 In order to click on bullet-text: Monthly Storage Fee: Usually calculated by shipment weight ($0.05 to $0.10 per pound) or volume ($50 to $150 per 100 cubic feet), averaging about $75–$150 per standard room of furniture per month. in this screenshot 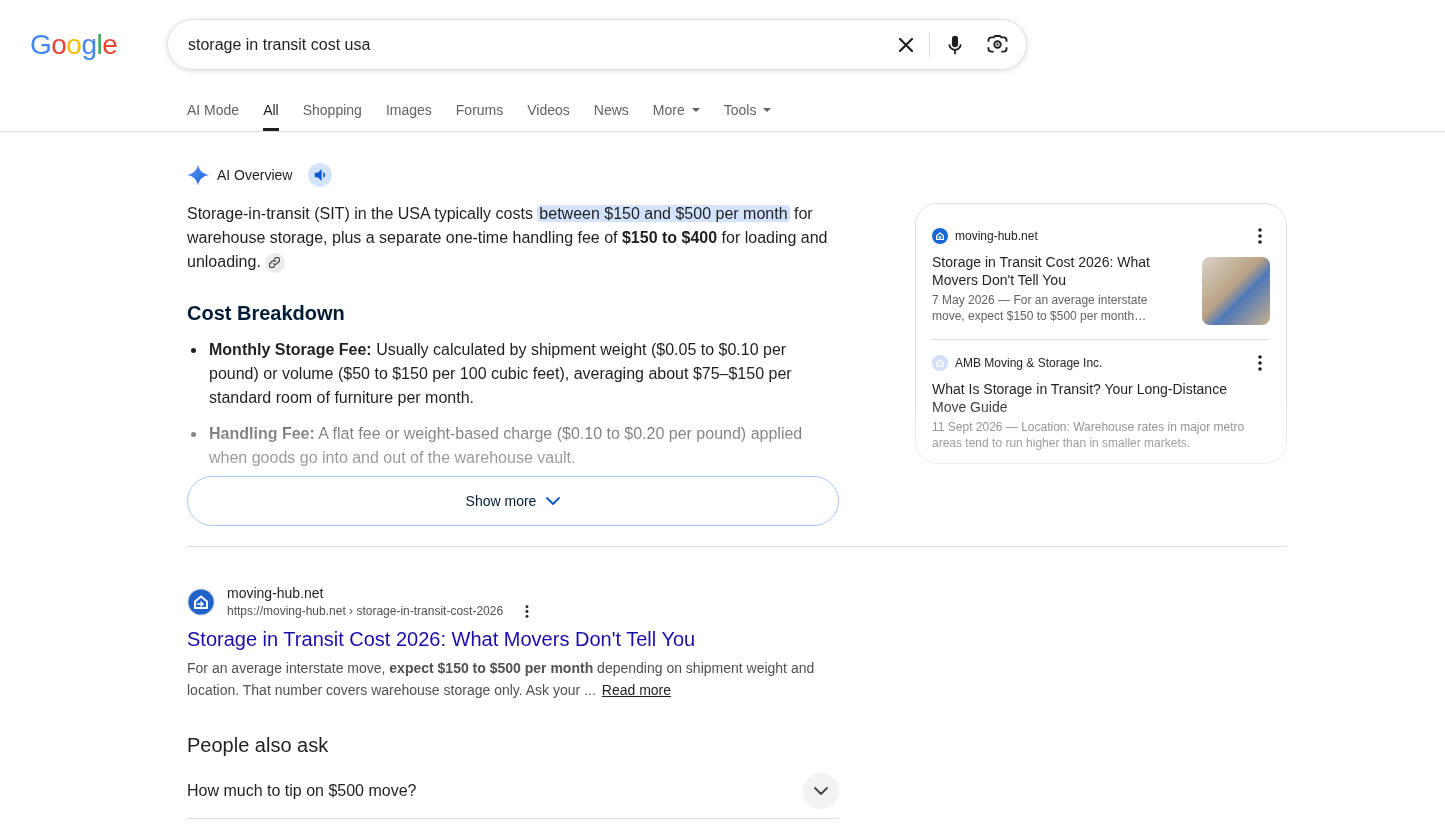, I will do `click(501, 374)`.